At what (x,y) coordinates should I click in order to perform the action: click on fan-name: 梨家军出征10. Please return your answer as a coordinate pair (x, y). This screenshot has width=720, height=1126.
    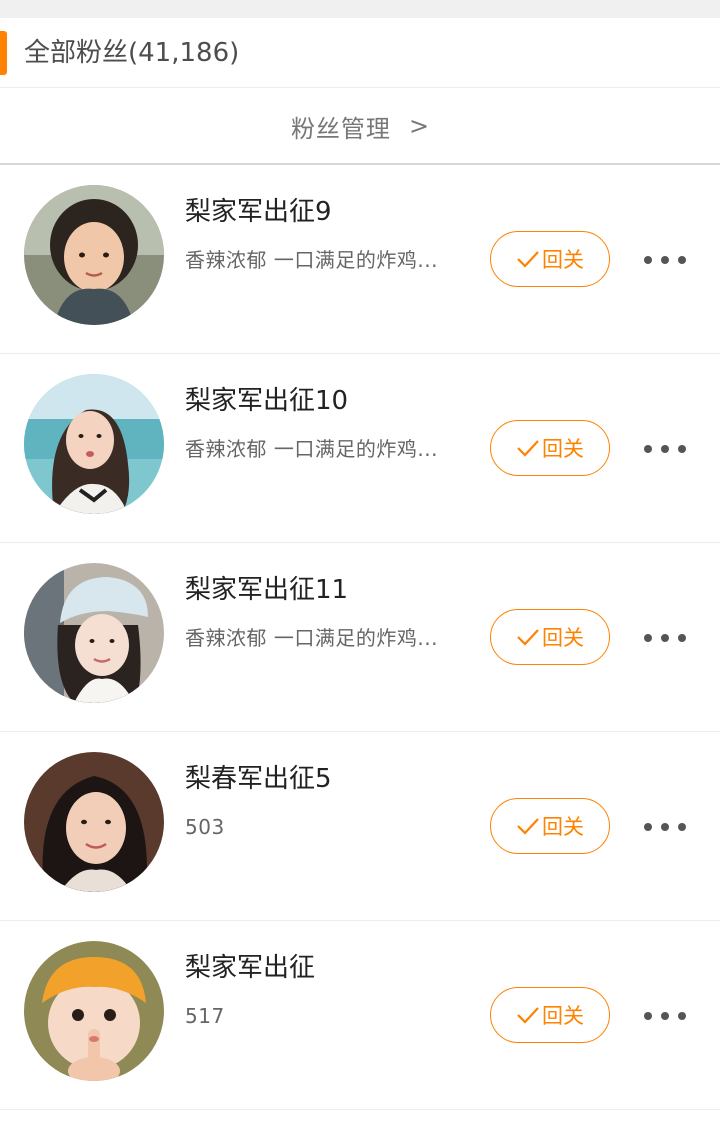
    Looking at the image, I should click on (266, 401).